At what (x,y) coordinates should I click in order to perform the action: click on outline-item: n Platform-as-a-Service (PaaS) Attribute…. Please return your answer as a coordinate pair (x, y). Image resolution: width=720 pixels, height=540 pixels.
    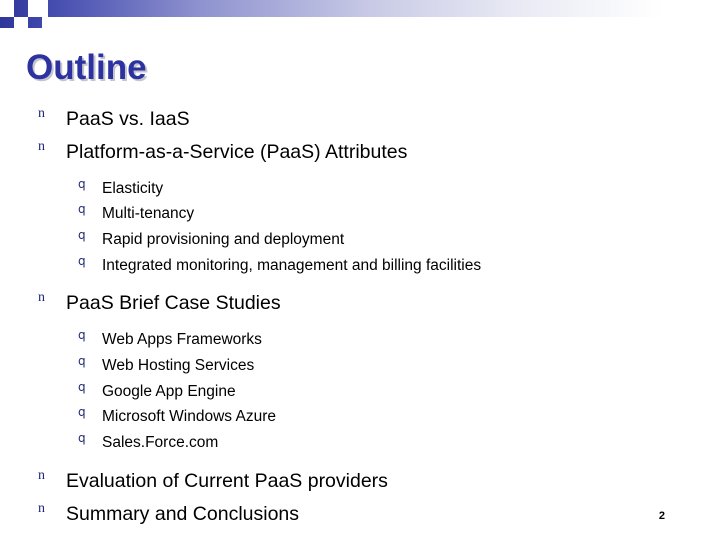
    Looking at the image, I should click on (360, 152).